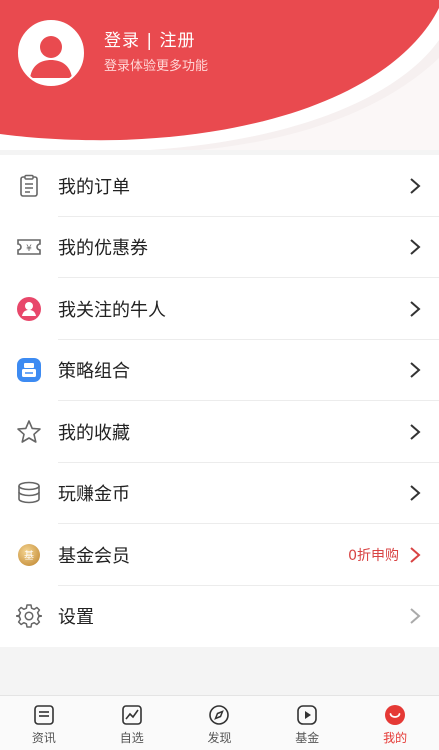 This screenshot has width=439, height=750. Describe the element at coordinates (219, 370) in the screenshot. I see `menu-item-strategy: 策略组合` at that location.